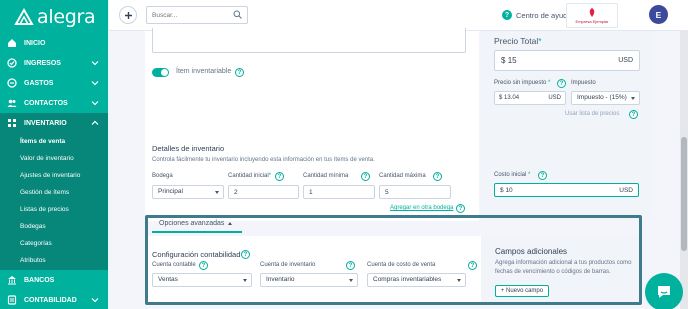  Describe the element at coordinates (50, 300) in the screenshot. I see `sidebar-item-label: CONTABILIDAD` at that location.